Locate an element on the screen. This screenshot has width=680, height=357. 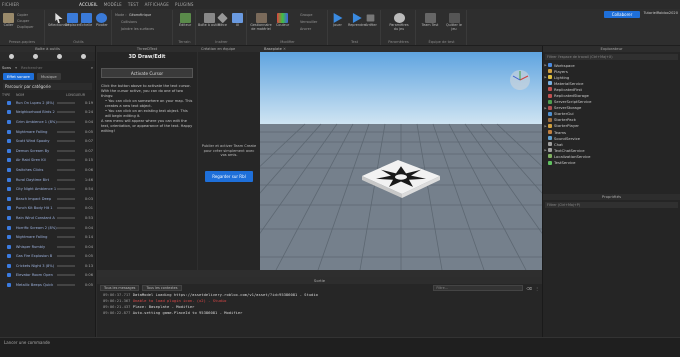
join-surfaces-toggle: Joindre les surfaces is located at coordinates (137, 29).